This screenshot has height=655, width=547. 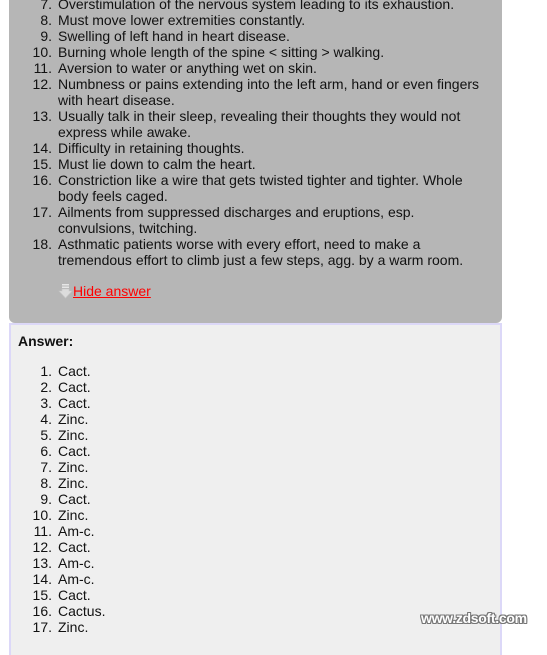 What do you see at coordinates (253, 531) in the screenshot?
I see `answer-item: 11. Am-c.` at bounding box center [253, 531].